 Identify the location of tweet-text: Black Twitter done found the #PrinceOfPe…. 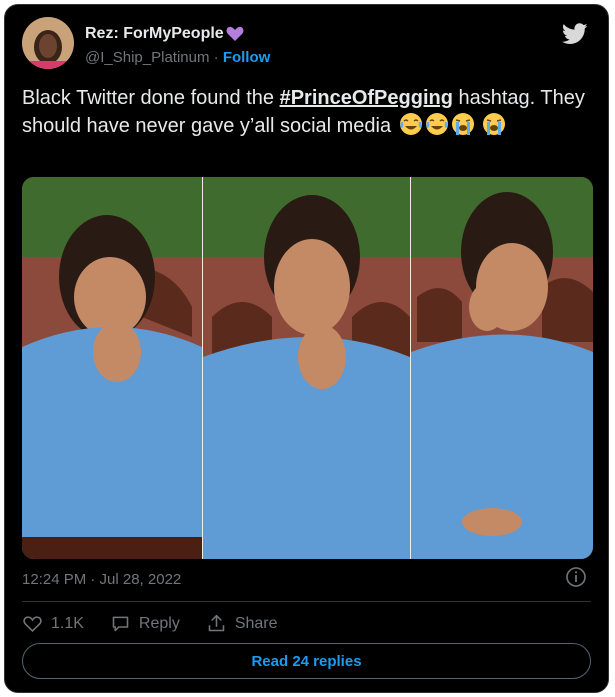
(309, 112).